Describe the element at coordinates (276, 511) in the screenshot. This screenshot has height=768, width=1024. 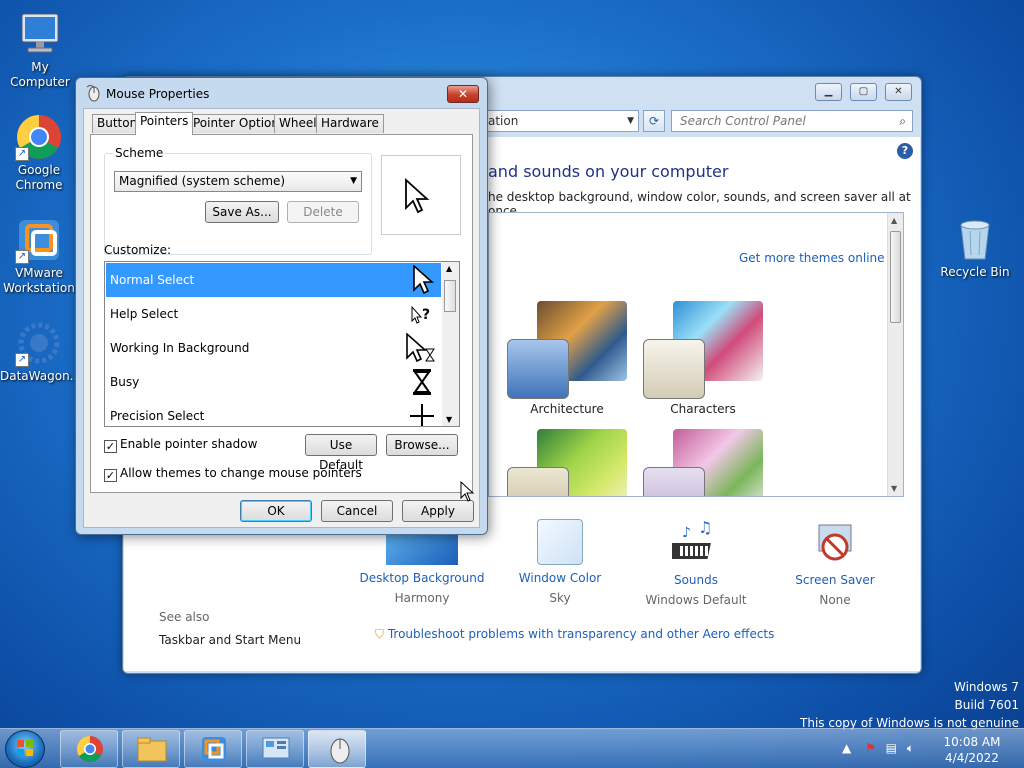
I see `ok-button: OK` at that location.